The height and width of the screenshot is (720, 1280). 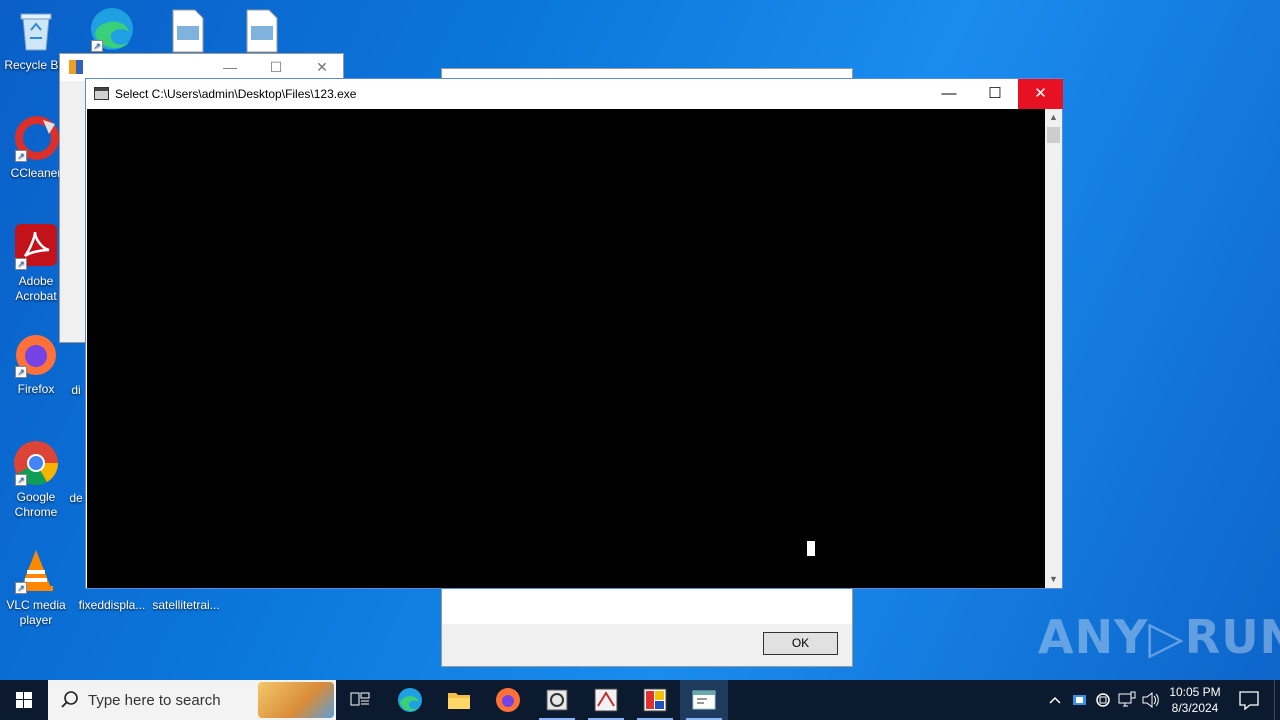 I want to click on desktop-icon-edge: ↗, so click(x=112, y=31).